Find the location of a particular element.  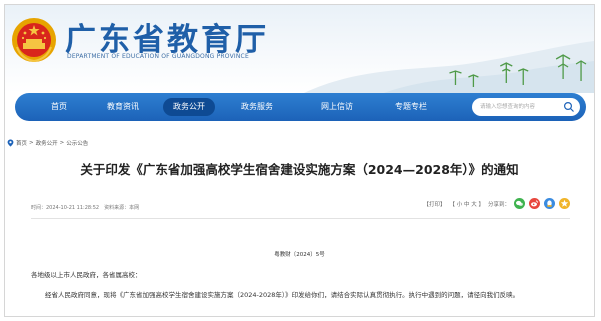

search-box: 请输入您想查询的内容 is located at coordinates (526, 107).